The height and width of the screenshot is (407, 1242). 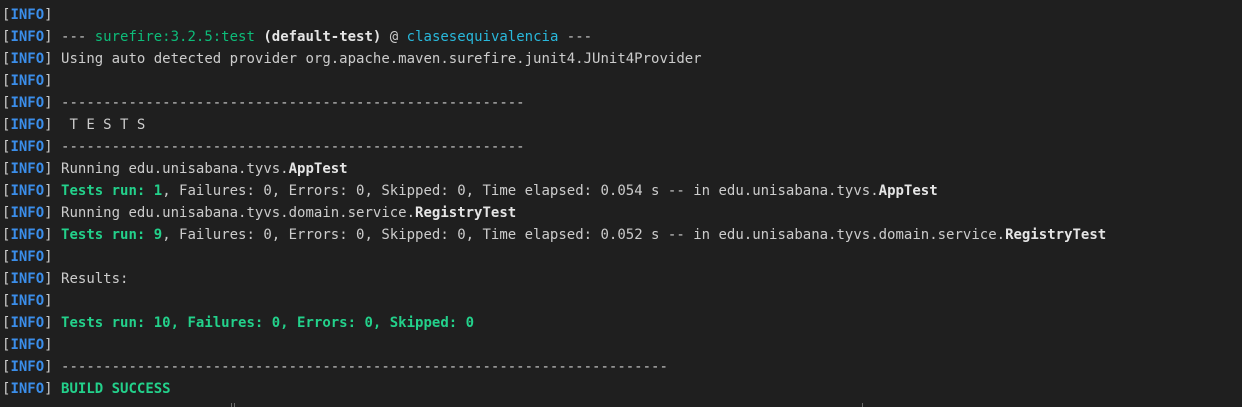 I want to click on log-segment: AppTest, so click(x=318, y=169).